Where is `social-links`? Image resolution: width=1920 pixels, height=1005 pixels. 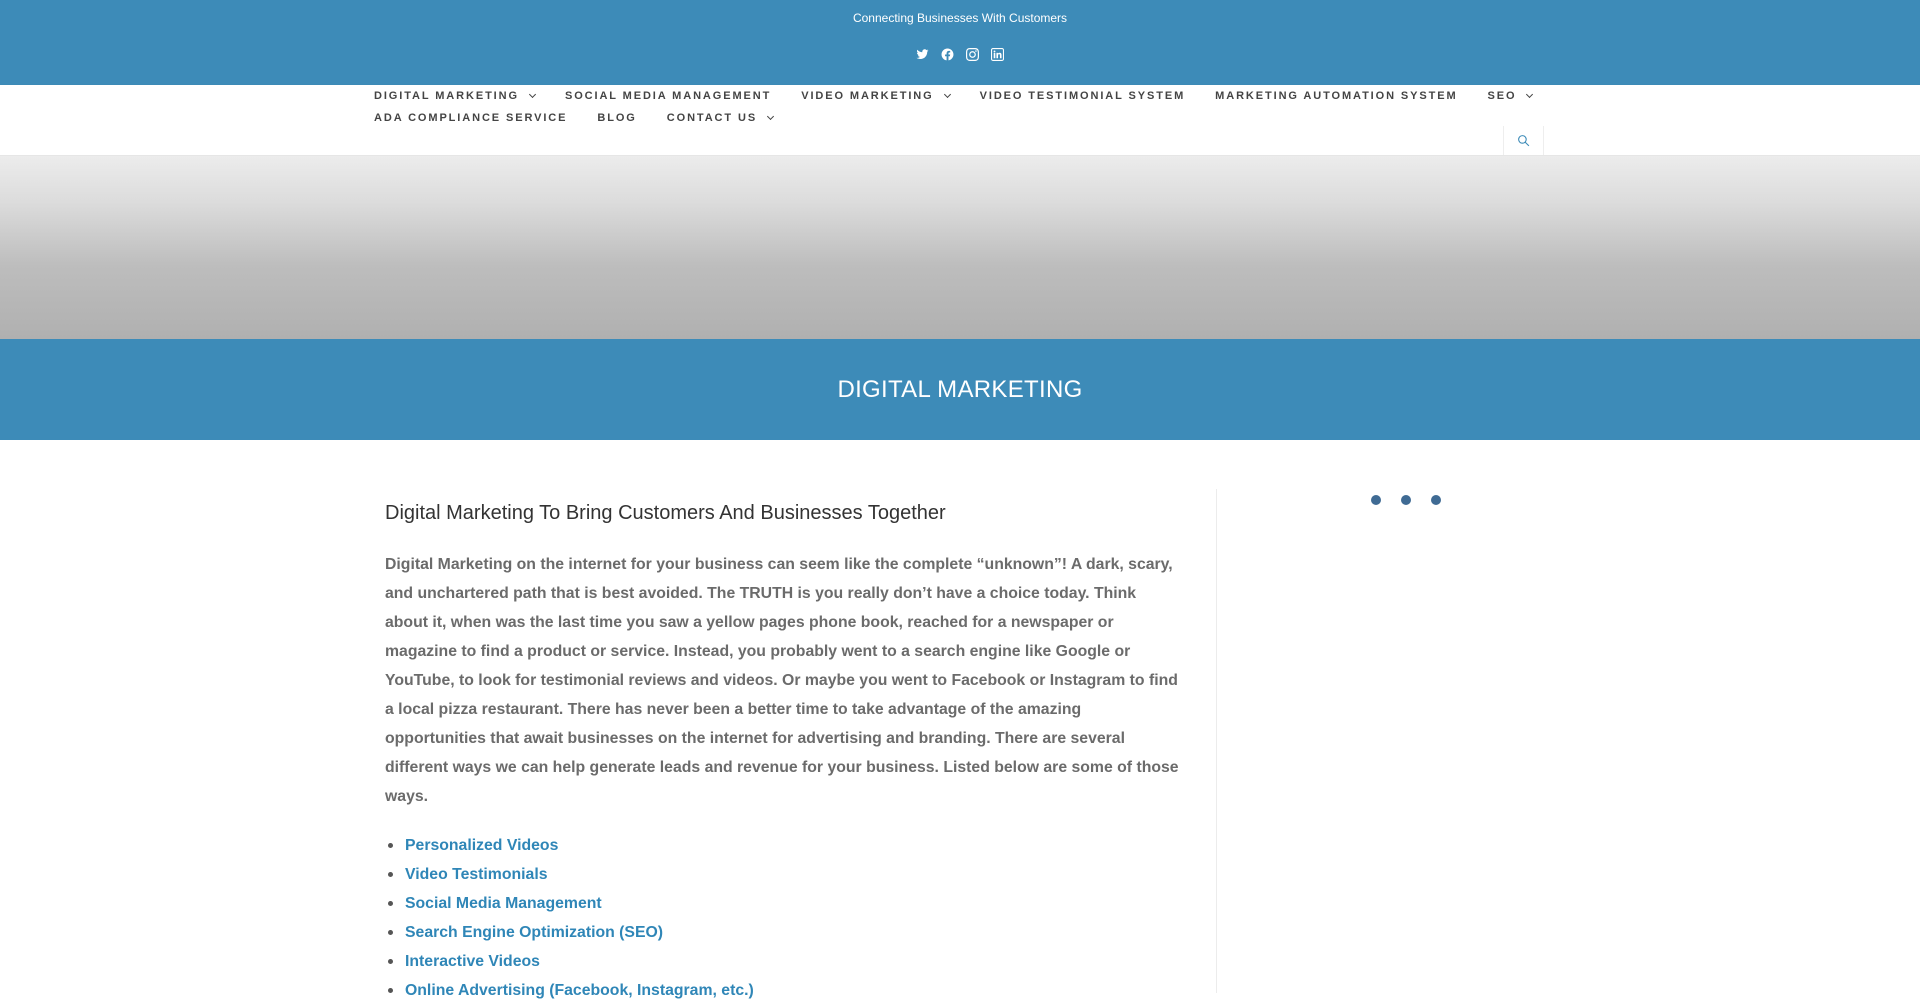 social-links is located at coordinates (960, 54).